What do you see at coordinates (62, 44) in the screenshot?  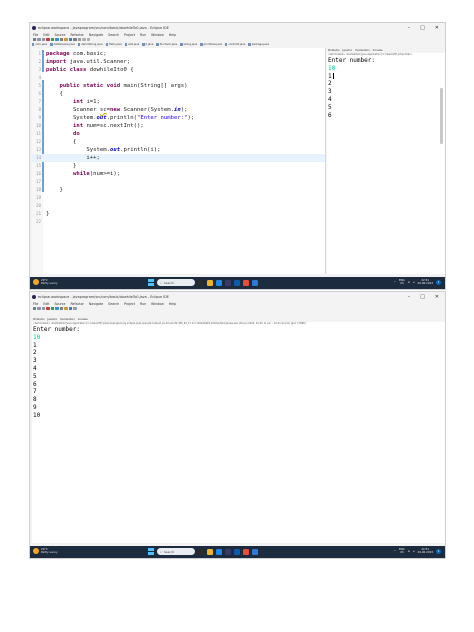 I see `editor-tab: dataSquare.java` at bounding box center [62, 44].